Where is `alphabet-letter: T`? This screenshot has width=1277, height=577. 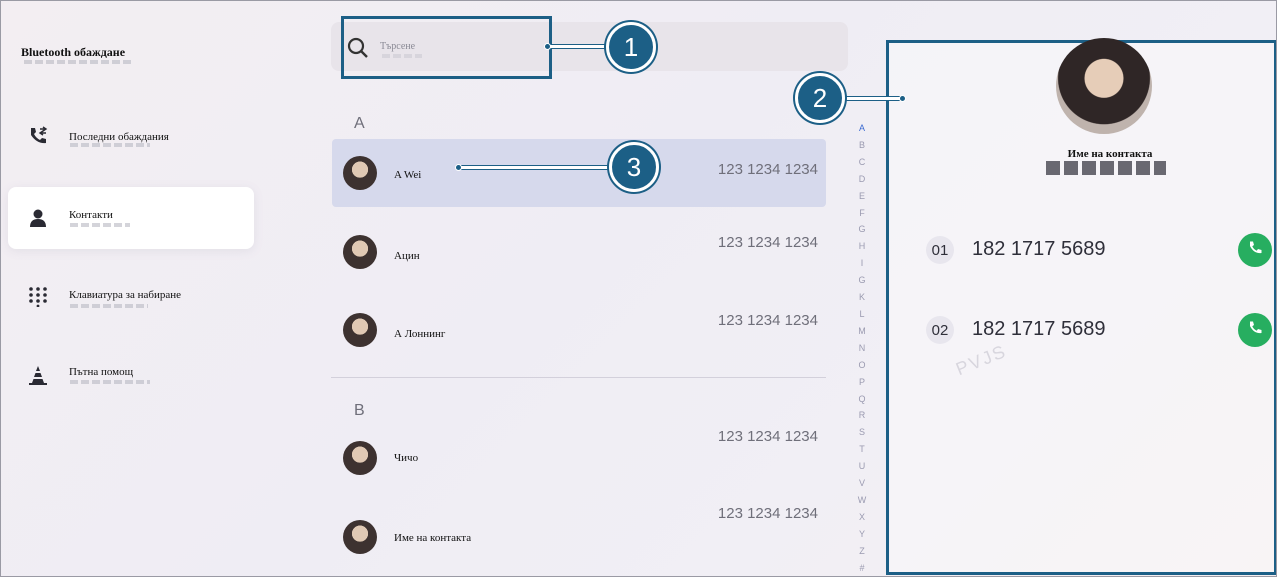
alphabet-letter: T is located at coordinates (862, 449).